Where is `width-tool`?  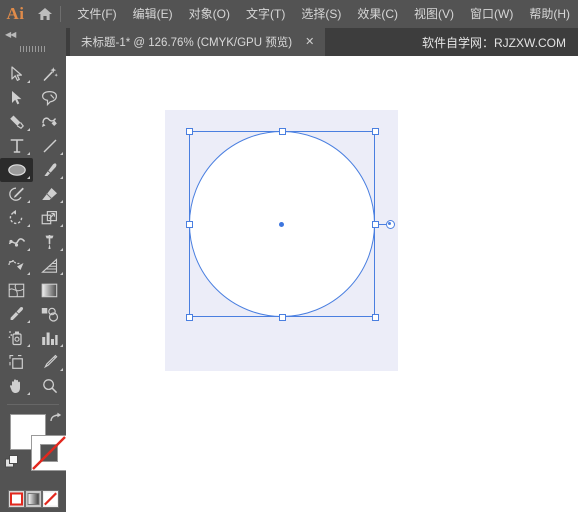 width-tool is located at coordinates (16, 242).